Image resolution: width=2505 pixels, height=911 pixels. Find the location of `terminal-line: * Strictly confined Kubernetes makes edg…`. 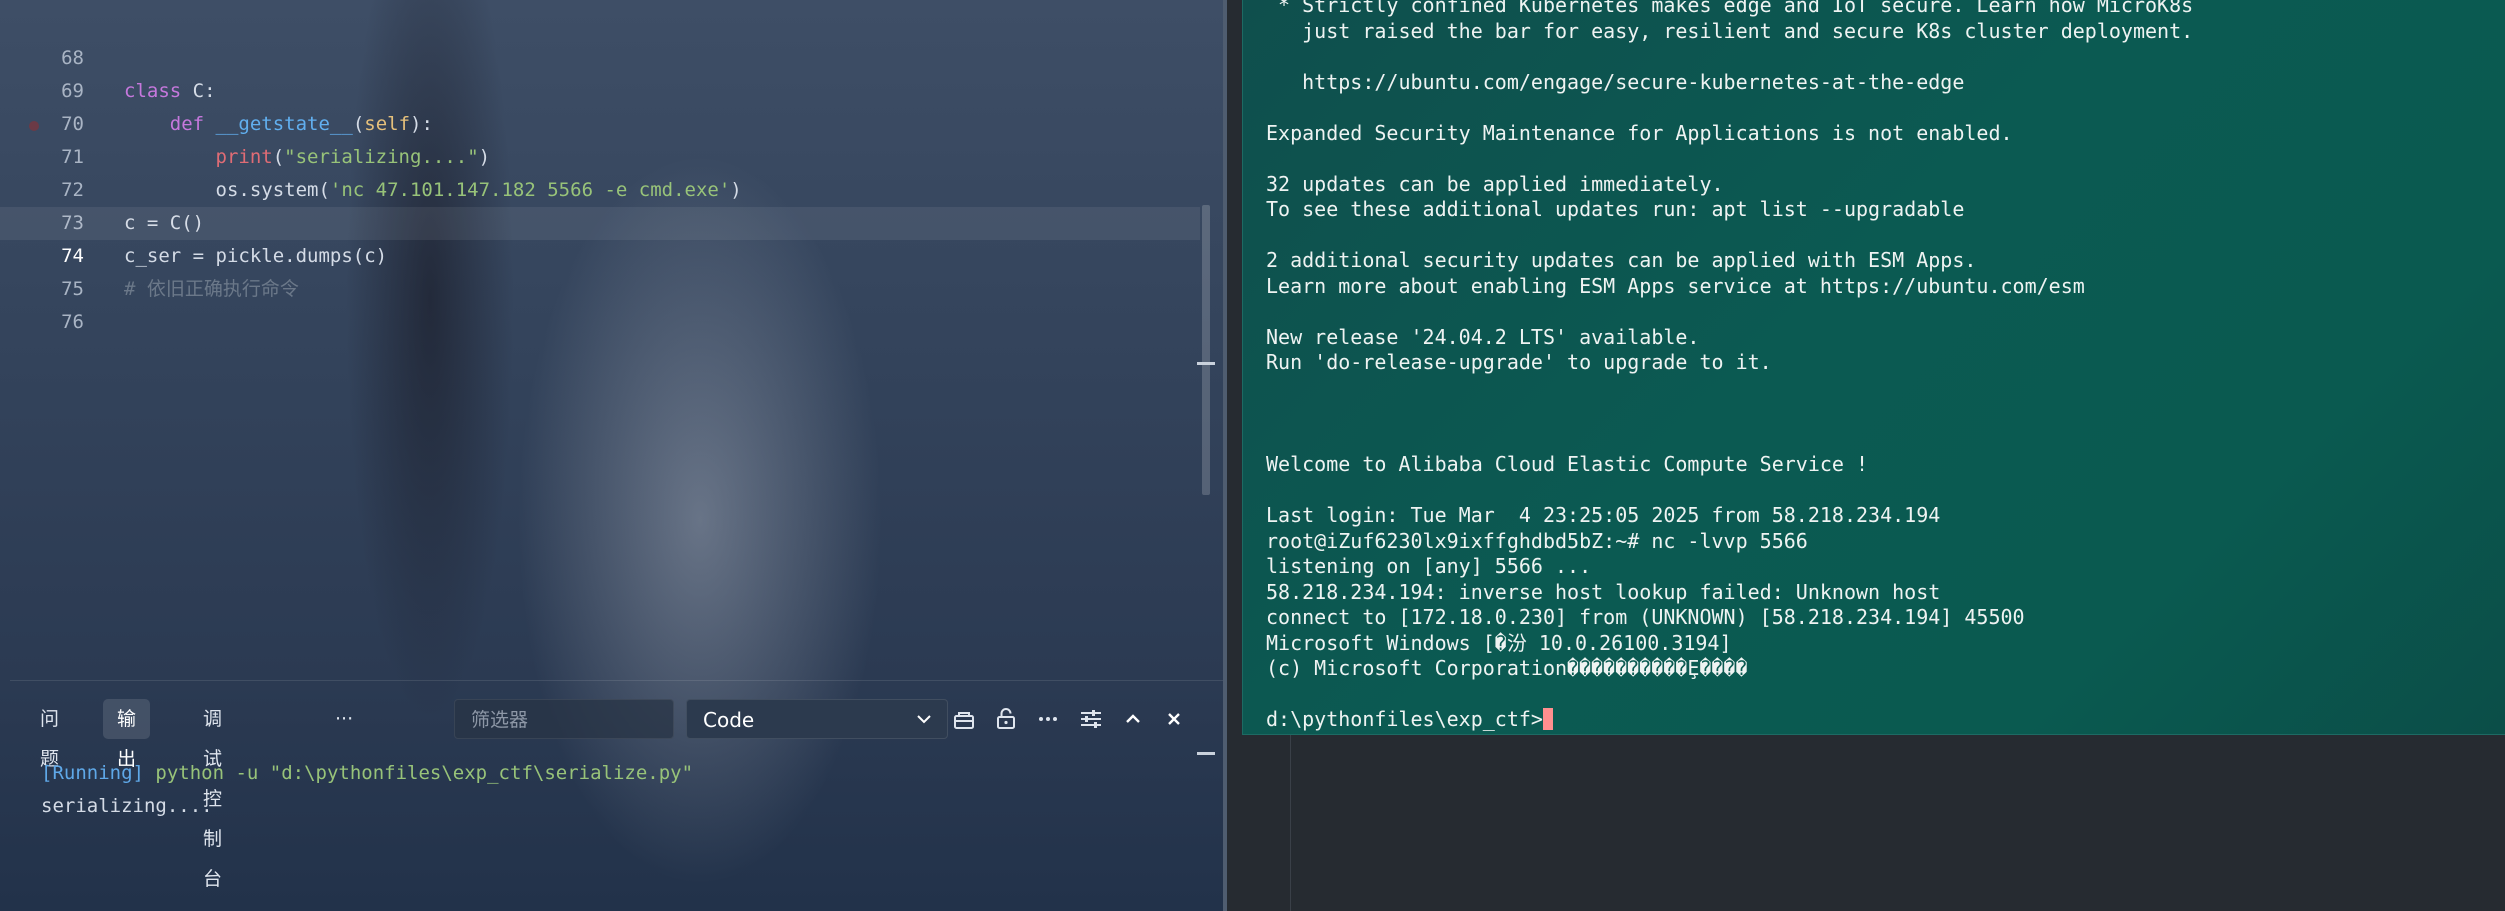

terminal-line: * Strictly confined Kubernetes makes edg… is located at coordinates (1730, 8).